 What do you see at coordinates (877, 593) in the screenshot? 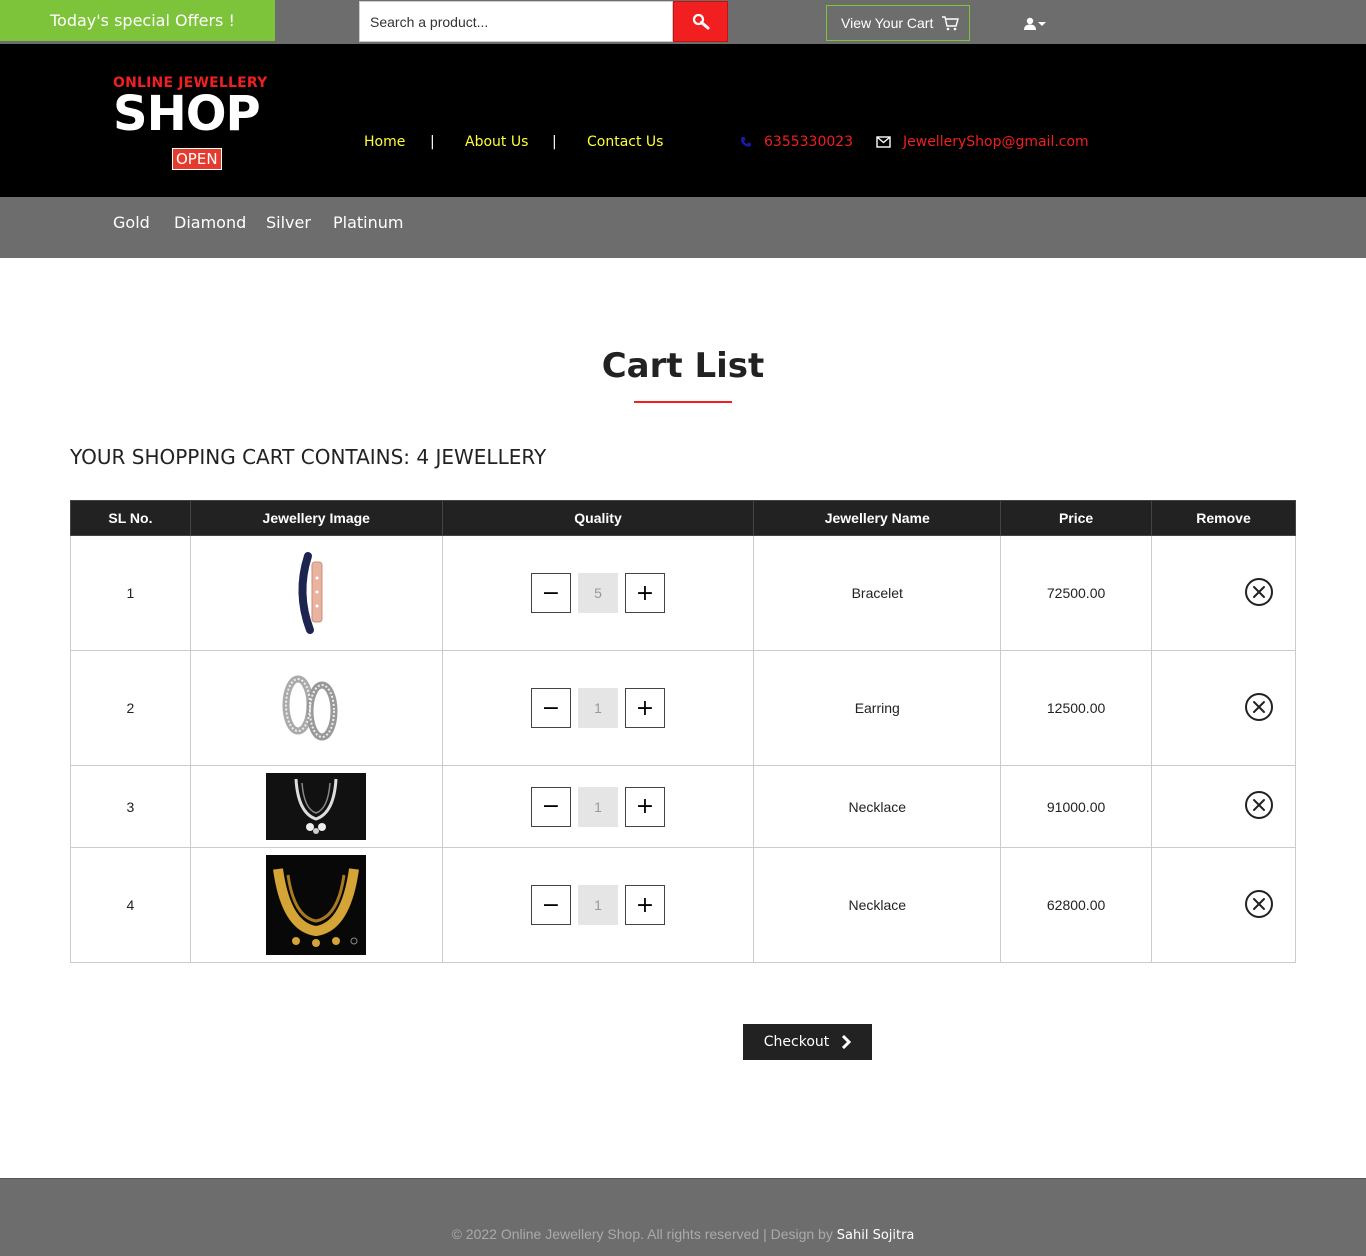
I see `row-name: Bracelet` at bounding box center [877, 593].